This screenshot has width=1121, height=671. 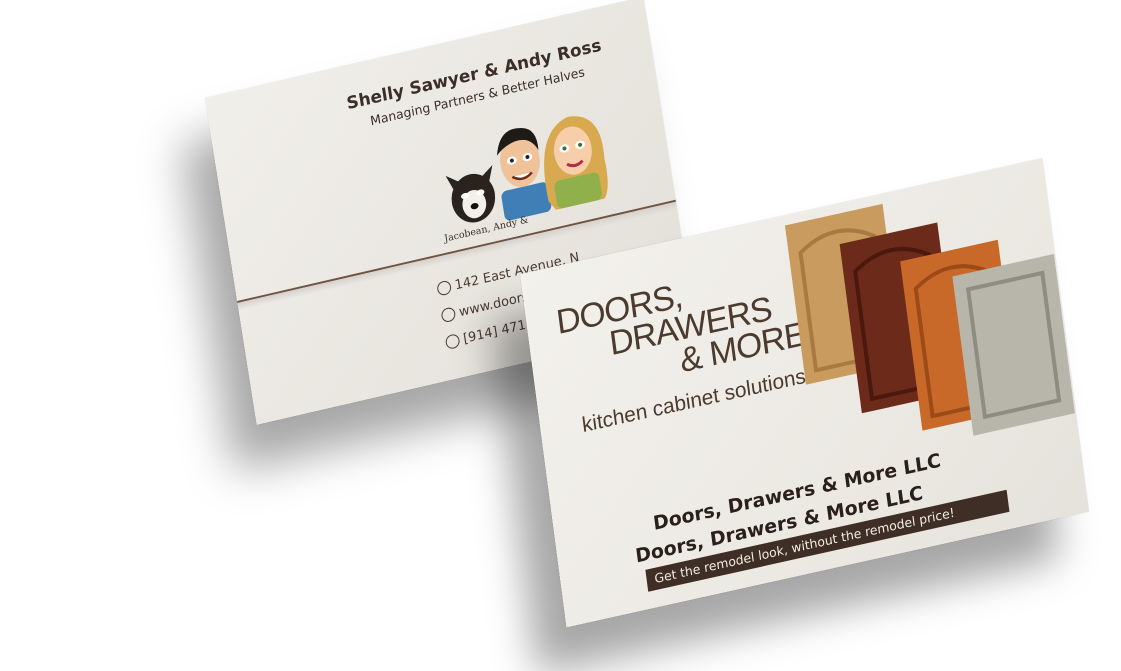 I want to click on location-pin-icon, so click(x=444, y=288).